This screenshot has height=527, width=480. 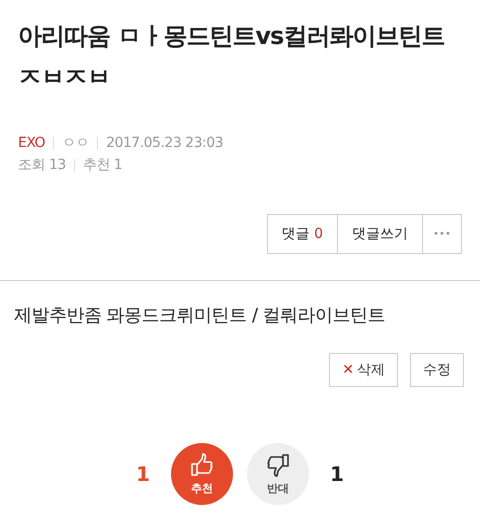 What do you see at coordinates (102, 165) in the screenshot?
I see `recommend-count: 추천 1` at bounding box center [102, 165].